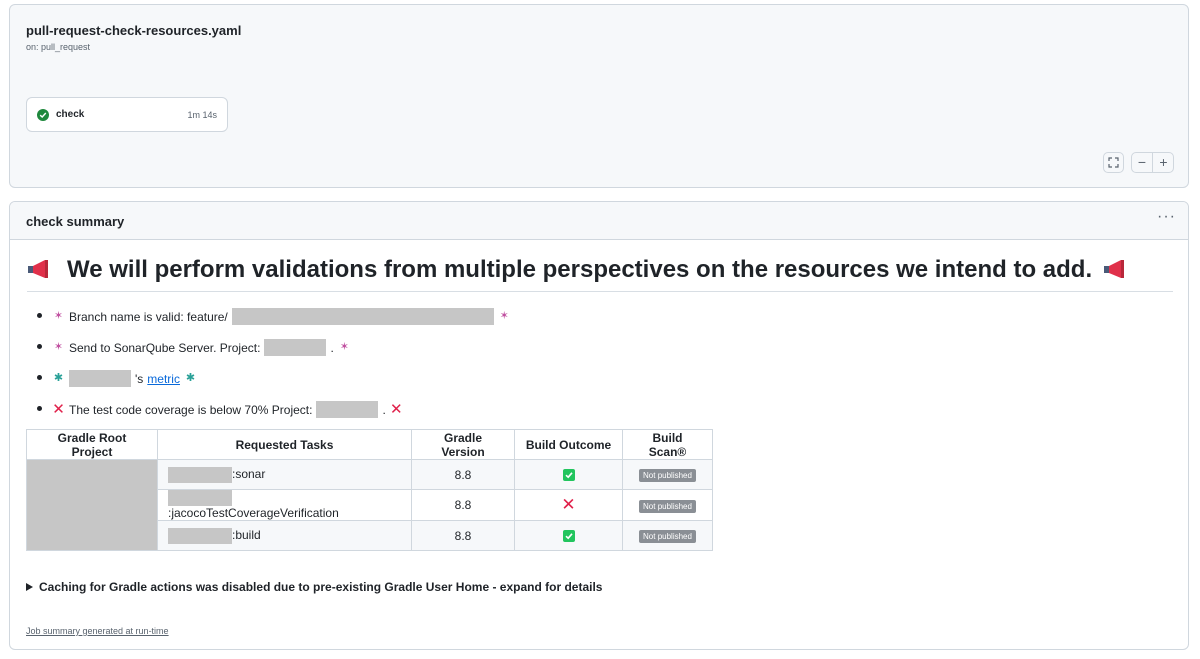 The width and height of the screenshot is (1200, 659). What do you see at coordinates (58, 47) in the screenshot?
I see `workflow-trigger: on: pull_request` at bounding box center [58, 47].